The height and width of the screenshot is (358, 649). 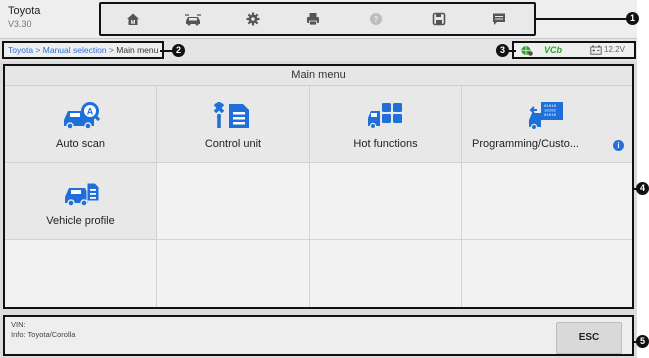 I want to click on home-button: M, so click(x=133, y=19).